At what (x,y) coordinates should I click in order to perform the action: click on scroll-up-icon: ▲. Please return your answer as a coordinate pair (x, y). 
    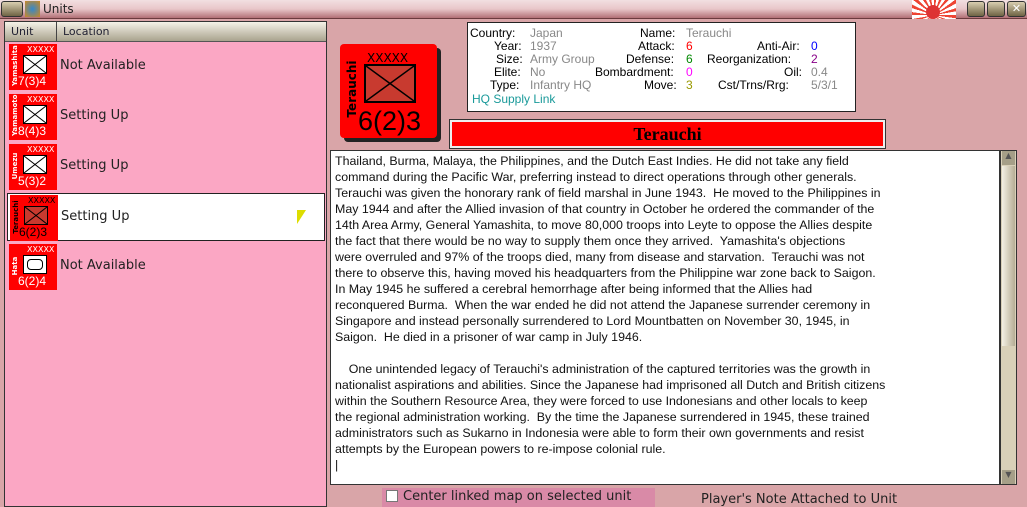
    Looking at the image, I should click on (1008, 158).